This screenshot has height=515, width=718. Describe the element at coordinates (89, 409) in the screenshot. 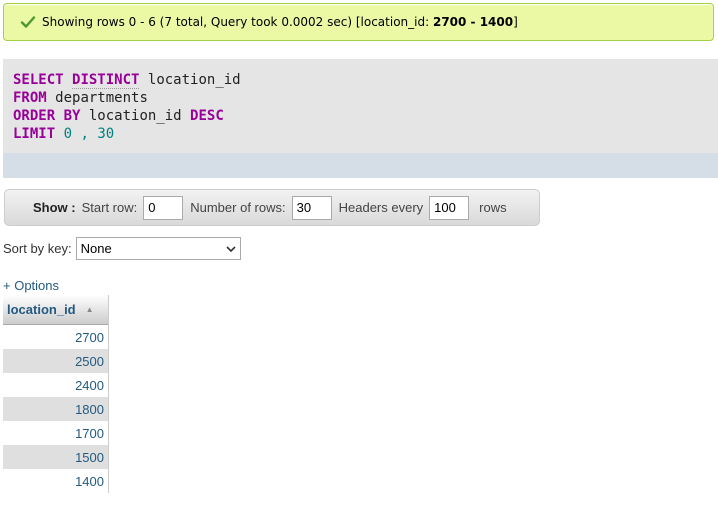

I see `table-cell: 1800` at that location.